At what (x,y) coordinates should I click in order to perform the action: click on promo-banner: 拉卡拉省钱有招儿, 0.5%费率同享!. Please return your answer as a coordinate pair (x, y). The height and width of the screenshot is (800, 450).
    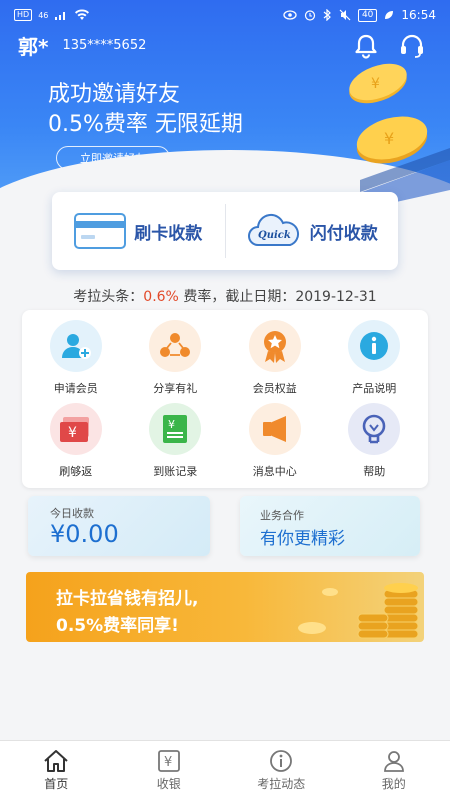
    Looking at the image, I should click on (225, 607).